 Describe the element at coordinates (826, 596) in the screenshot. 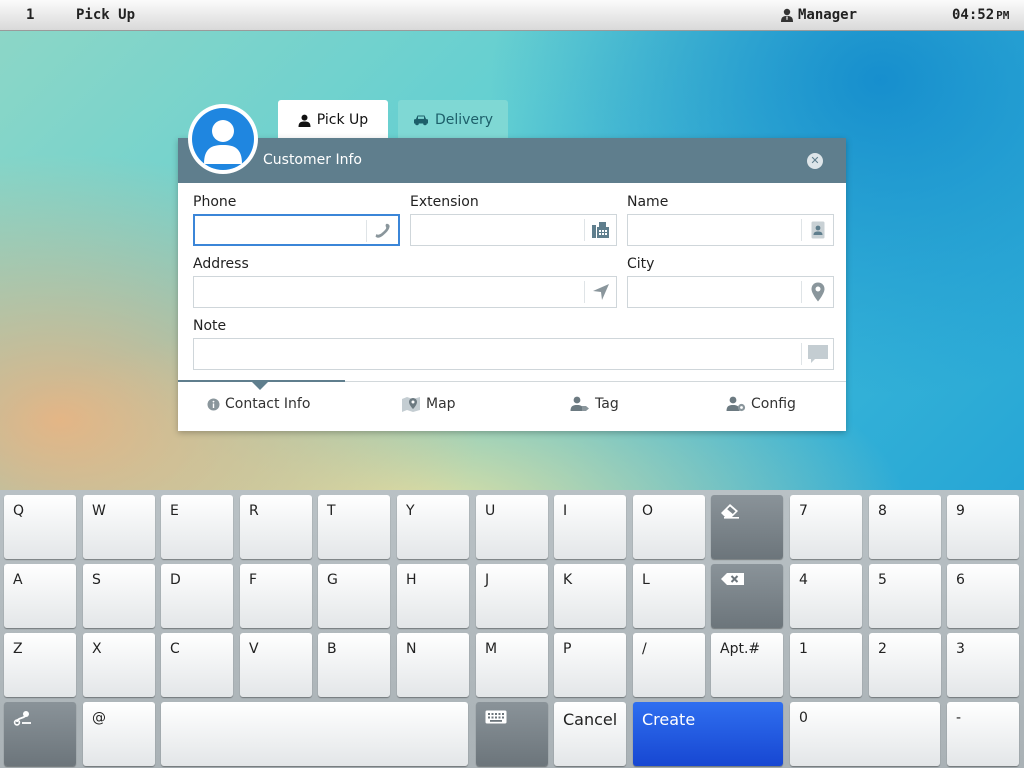

I see `key-4: 4` at that location.